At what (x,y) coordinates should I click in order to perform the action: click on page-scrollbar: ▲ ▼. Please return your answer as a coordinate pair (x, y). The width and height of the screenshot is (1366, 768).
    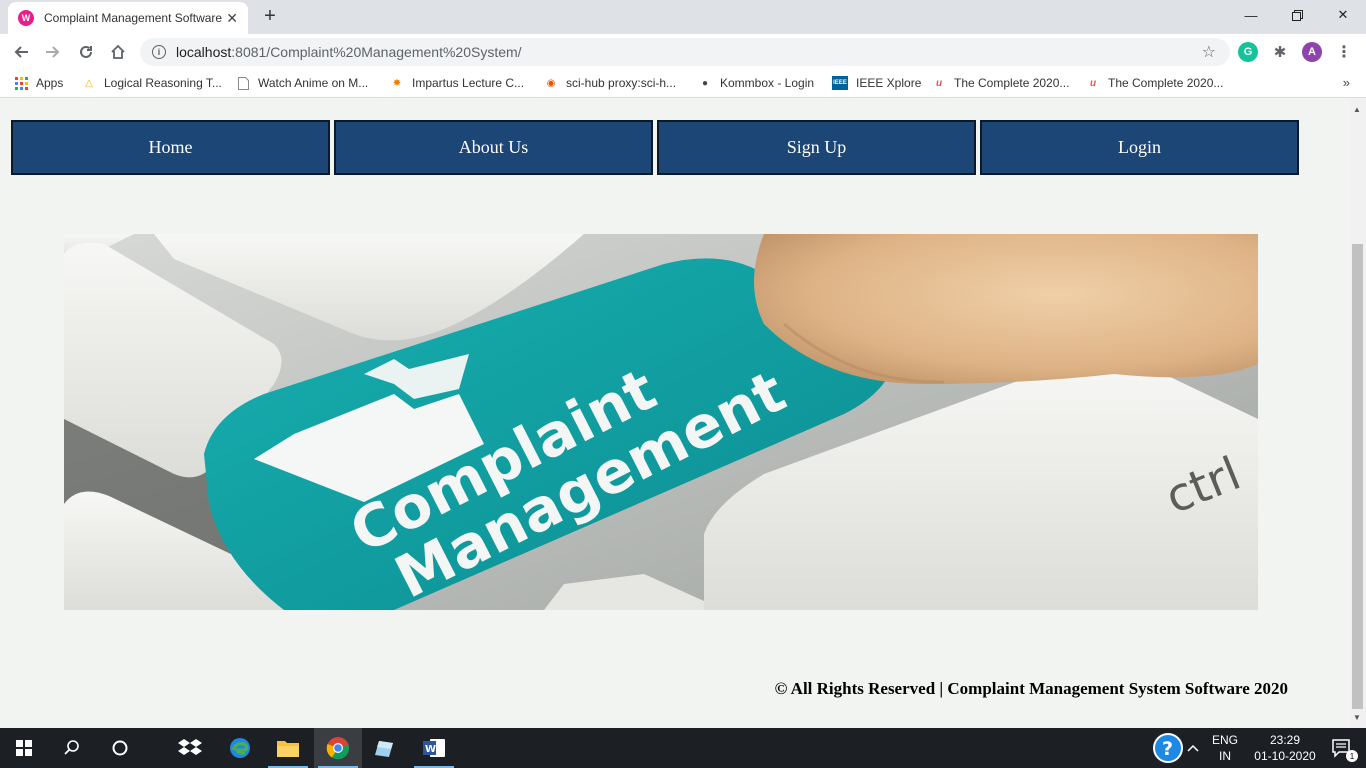
    Looking at the image, I should click on (1357, 413).